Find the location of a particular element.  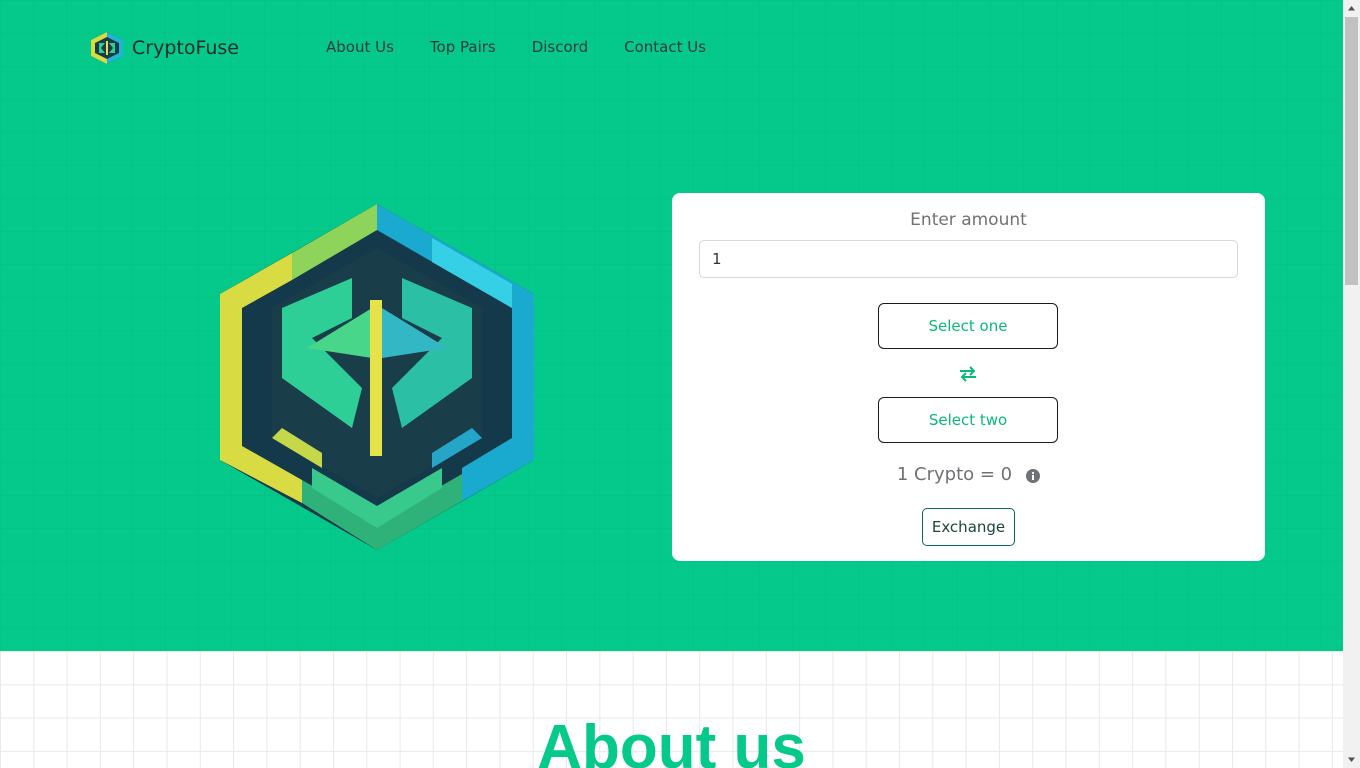

scroll-up-arrow-icon is located at coordinates (1351, 8).